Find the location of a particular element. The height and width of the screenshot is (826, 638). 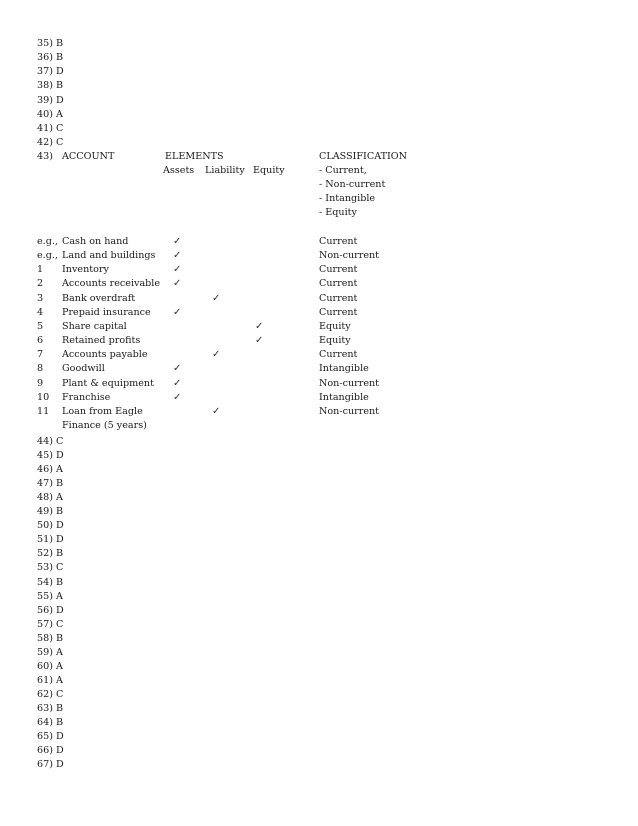

row-number: 5 is located at coordinates (40, 326).